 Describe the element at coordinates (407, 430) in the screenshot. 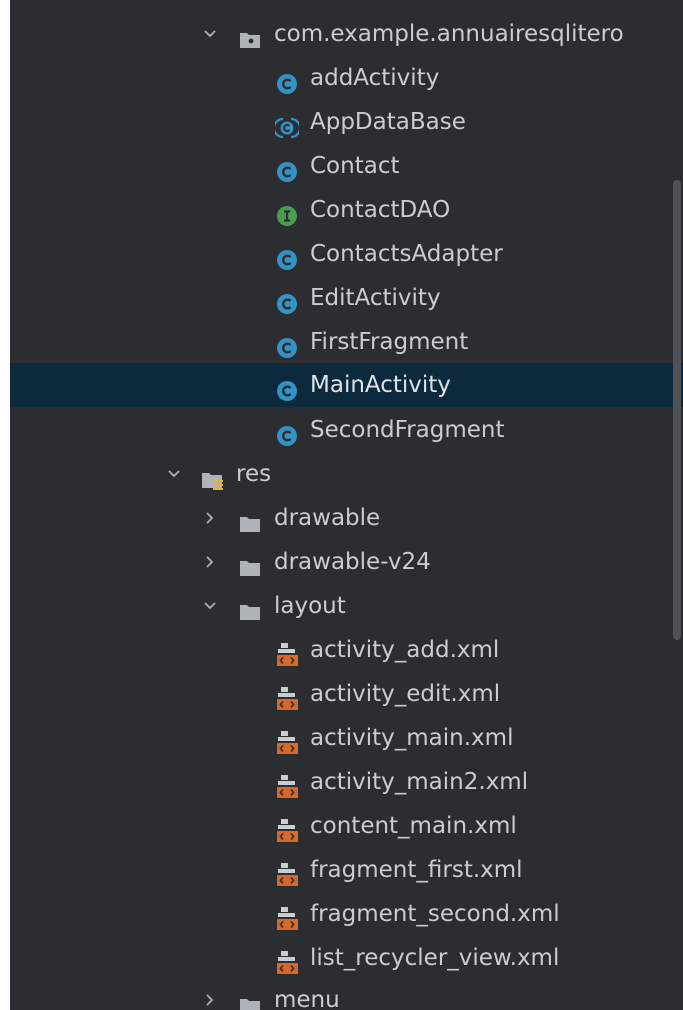

I see `tree-label: SecondFragment` at that location.